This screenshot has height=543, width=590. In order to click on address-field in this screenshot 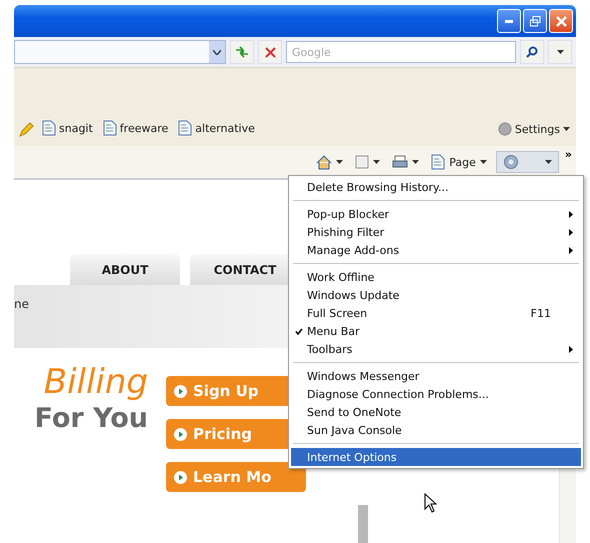, I will do `click(120, 52)`.